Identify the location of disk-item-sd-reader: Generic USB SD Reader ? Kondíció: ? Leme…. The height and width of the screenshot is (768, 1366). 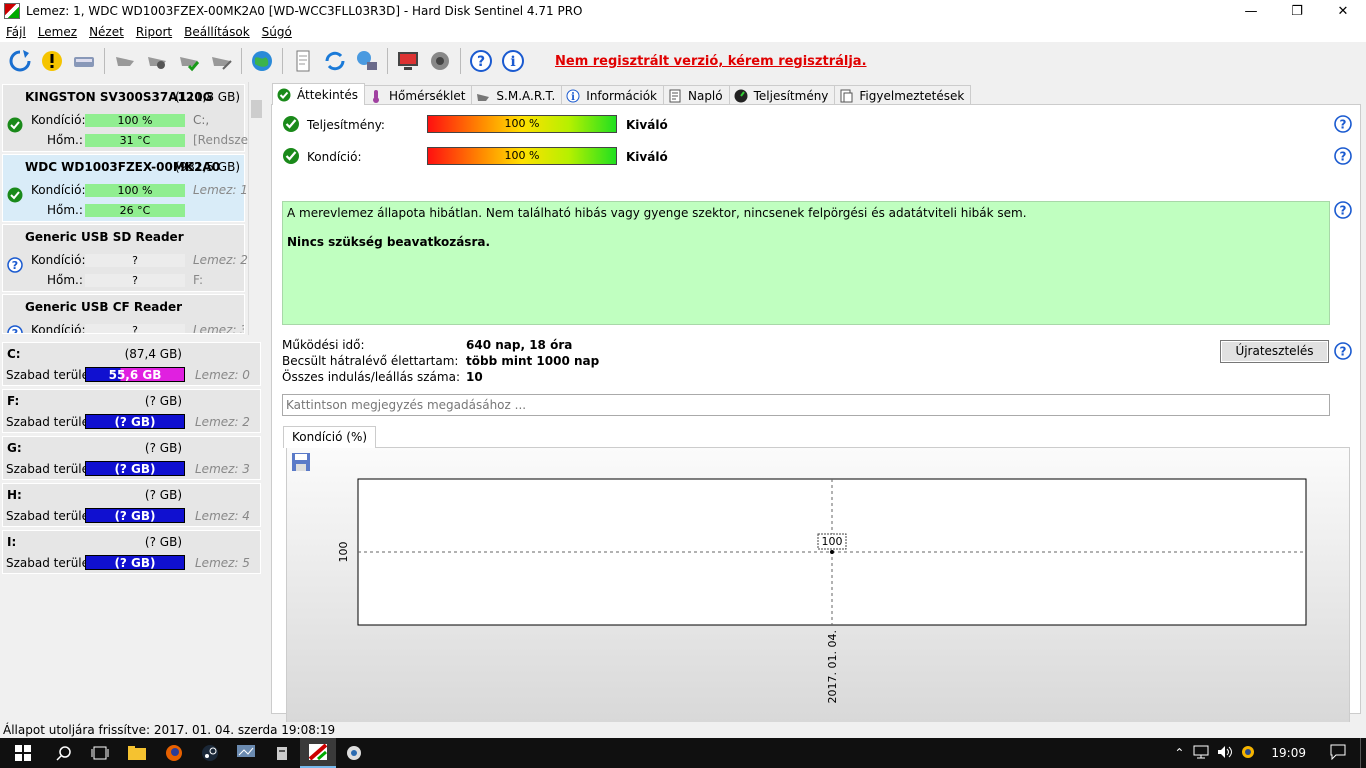
(125, 258).